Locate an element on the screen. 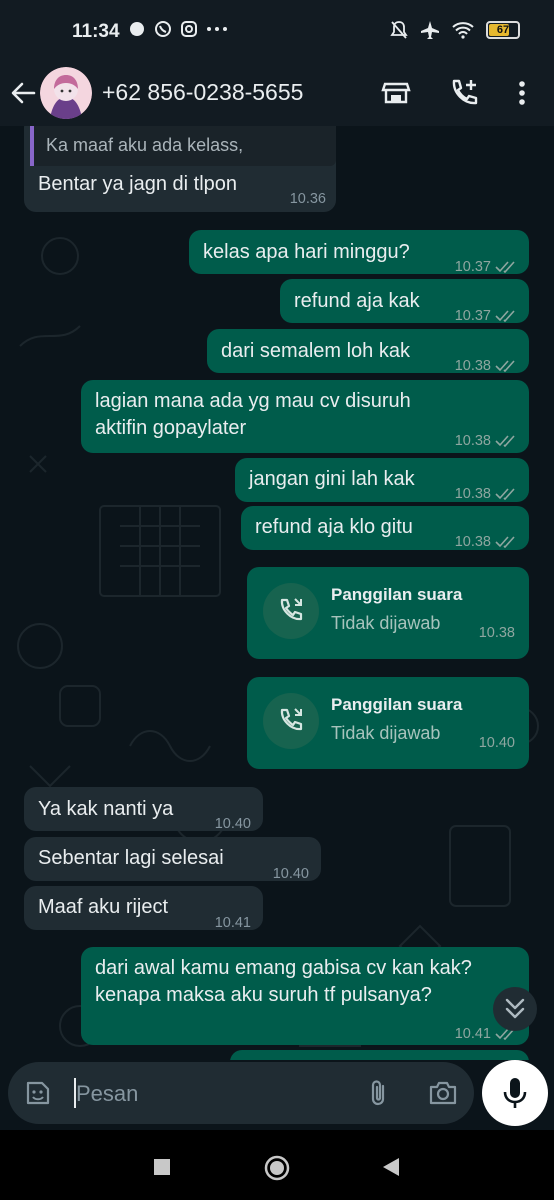 Image resolution: width=554 pixels, height=1200 pixels. message-text: dari semalem loh kak is located at coordinates (315, 351).